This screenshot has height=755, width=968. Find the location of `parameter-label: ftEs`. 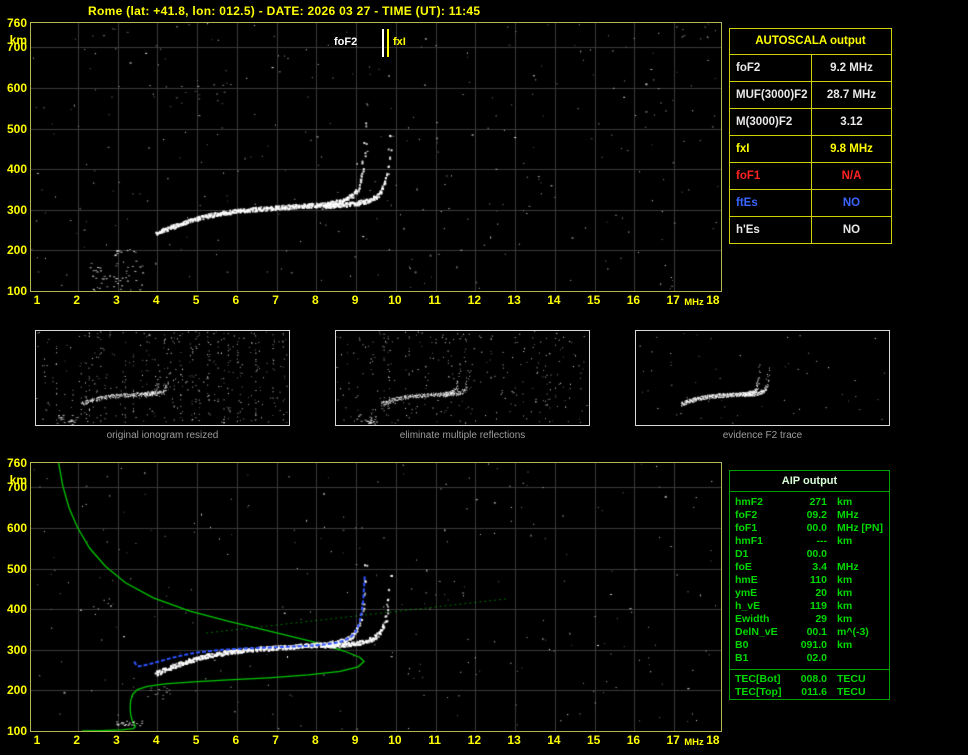

parameter-label: ftEs is located at coordinates (771, 203).